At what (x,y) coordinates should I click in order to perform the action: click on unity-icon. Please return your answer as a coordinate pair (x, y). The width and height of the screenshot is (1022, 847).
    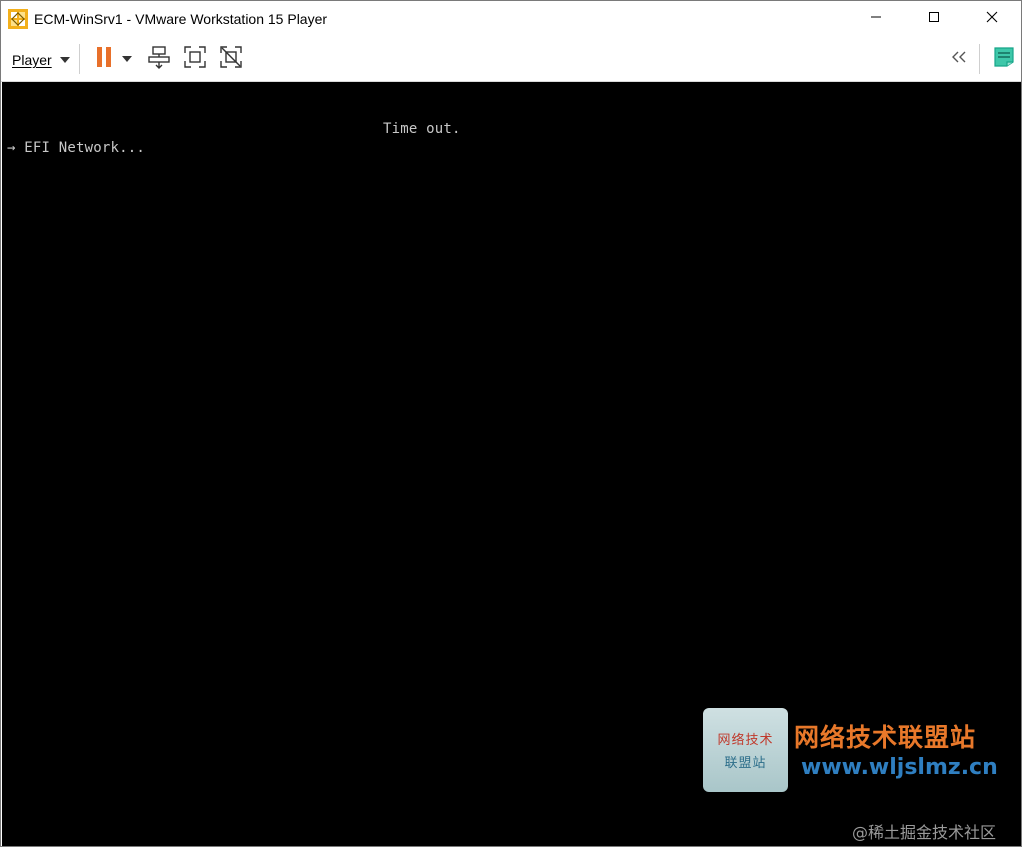
    Looking at the image, I should click on (231, 59).